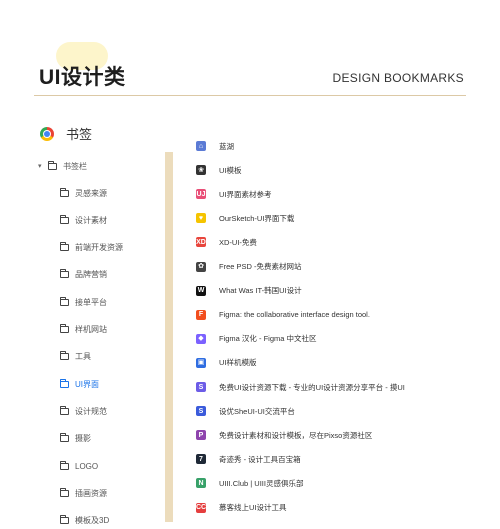 Image resolution: width=500 pixels, height=529 pixels. What do you see at coordinates (215, 146) in the screenshot?
I see `bookmark-item: ⌂ 蓝湖` at bounding box center [215, 146].